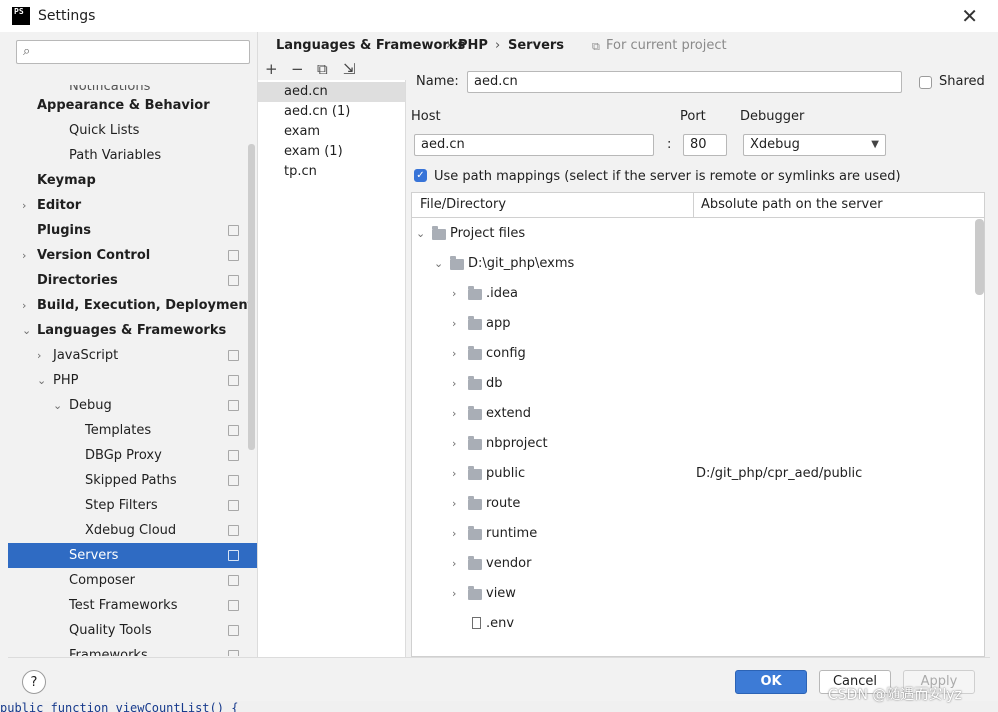 This screenshot has height=712, width=998. What do you see at coordinates (349, 69) in the screenshot?
I see `import-icon: ⇲` at bounding box center [349, 69].